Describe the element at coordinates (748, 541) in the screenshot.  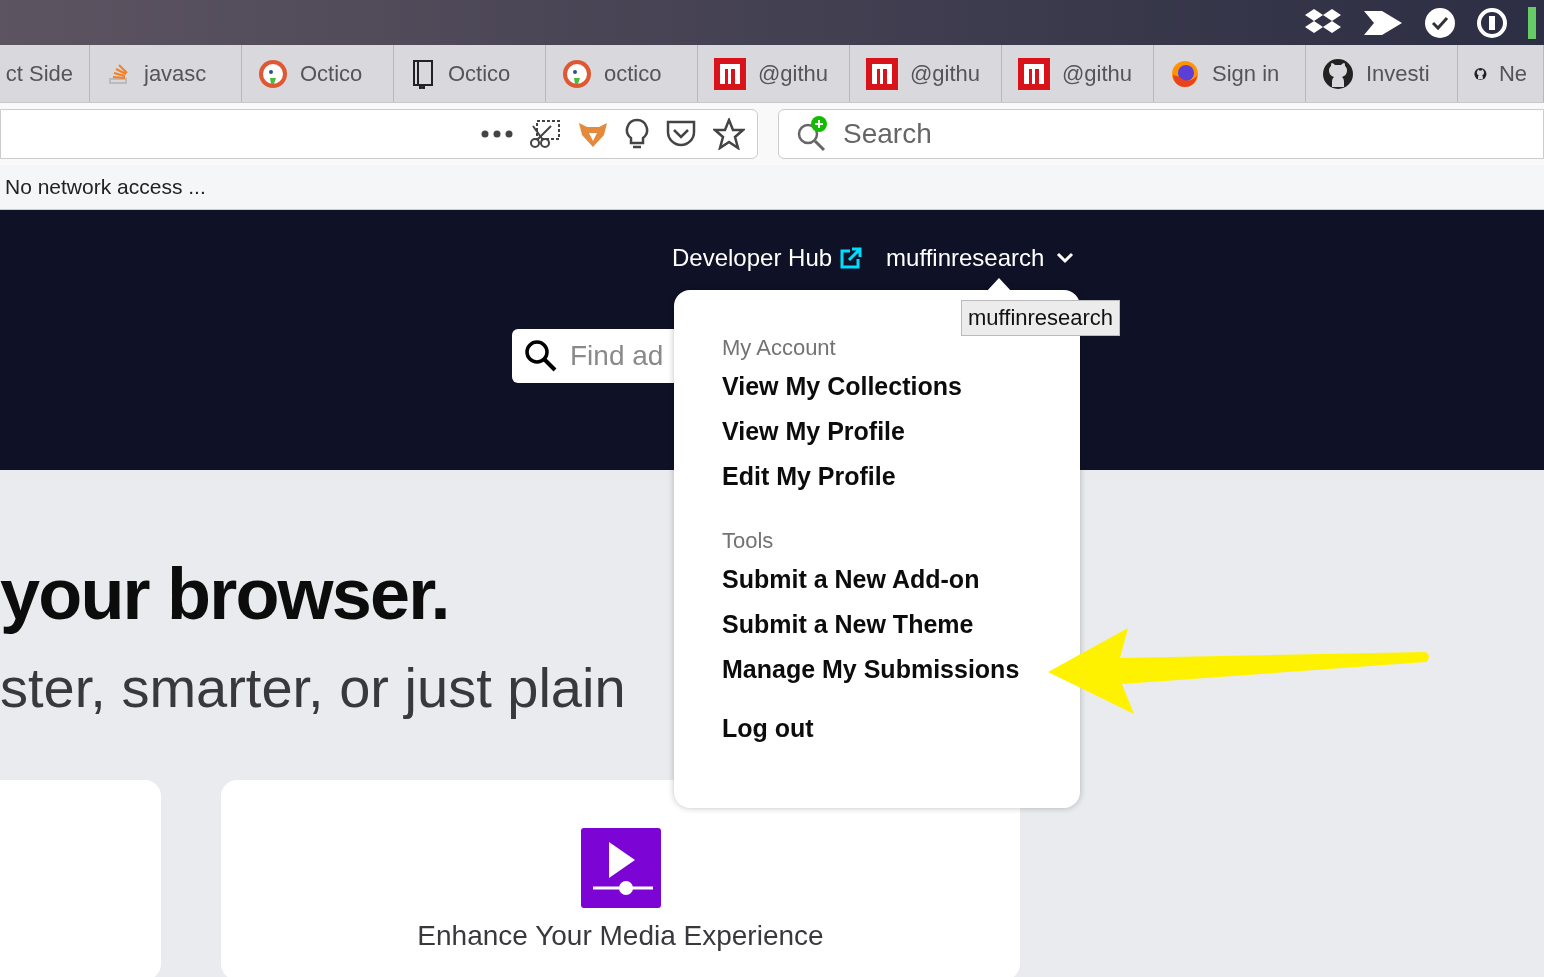
I see `menu-heading: Tools` at that location.